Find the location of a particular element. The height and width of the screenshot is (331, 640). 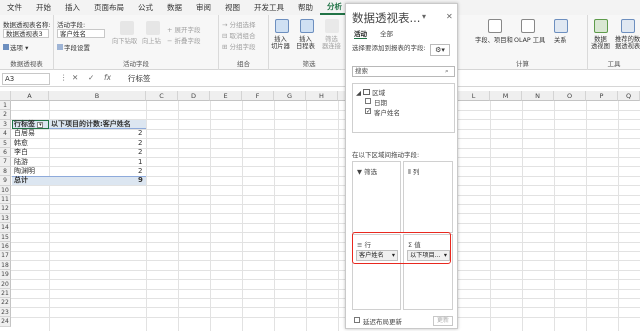

pivot-row-label-header: 行标签 ▾ is located at coordinates (29, 124).